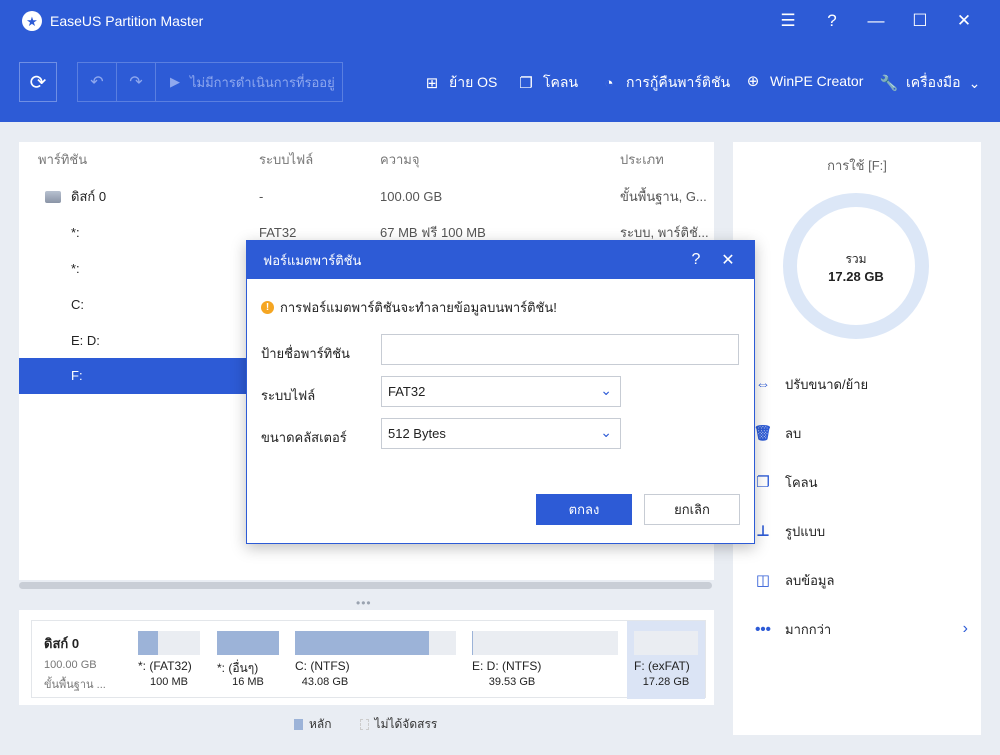  I want to click on segment-label: C: (NTFS), so click(322, 666).